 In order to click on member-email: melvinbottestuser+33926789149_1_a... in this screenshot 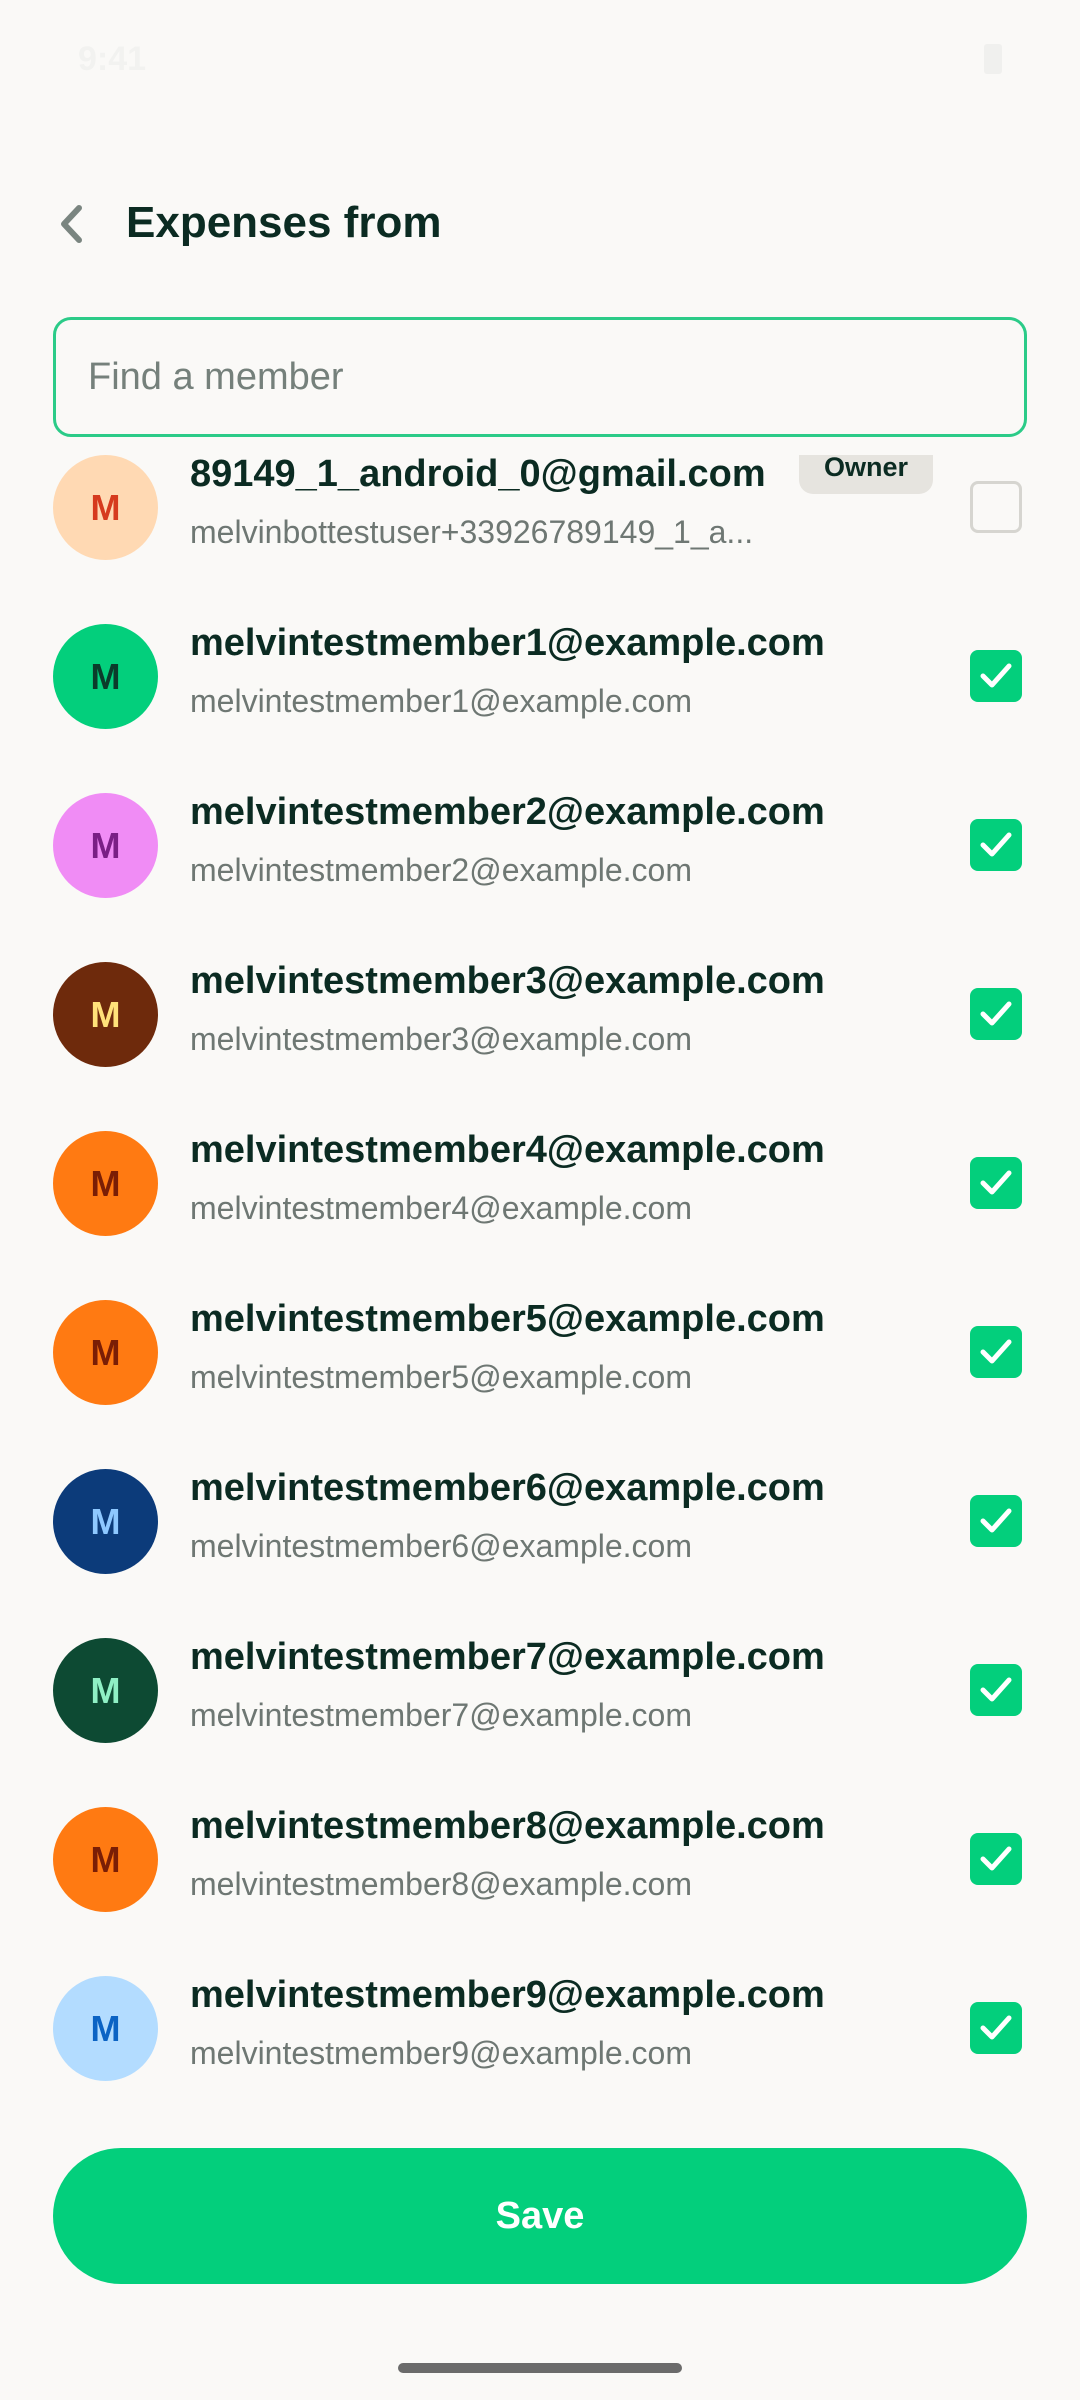, I will do `click(472, 532)`.